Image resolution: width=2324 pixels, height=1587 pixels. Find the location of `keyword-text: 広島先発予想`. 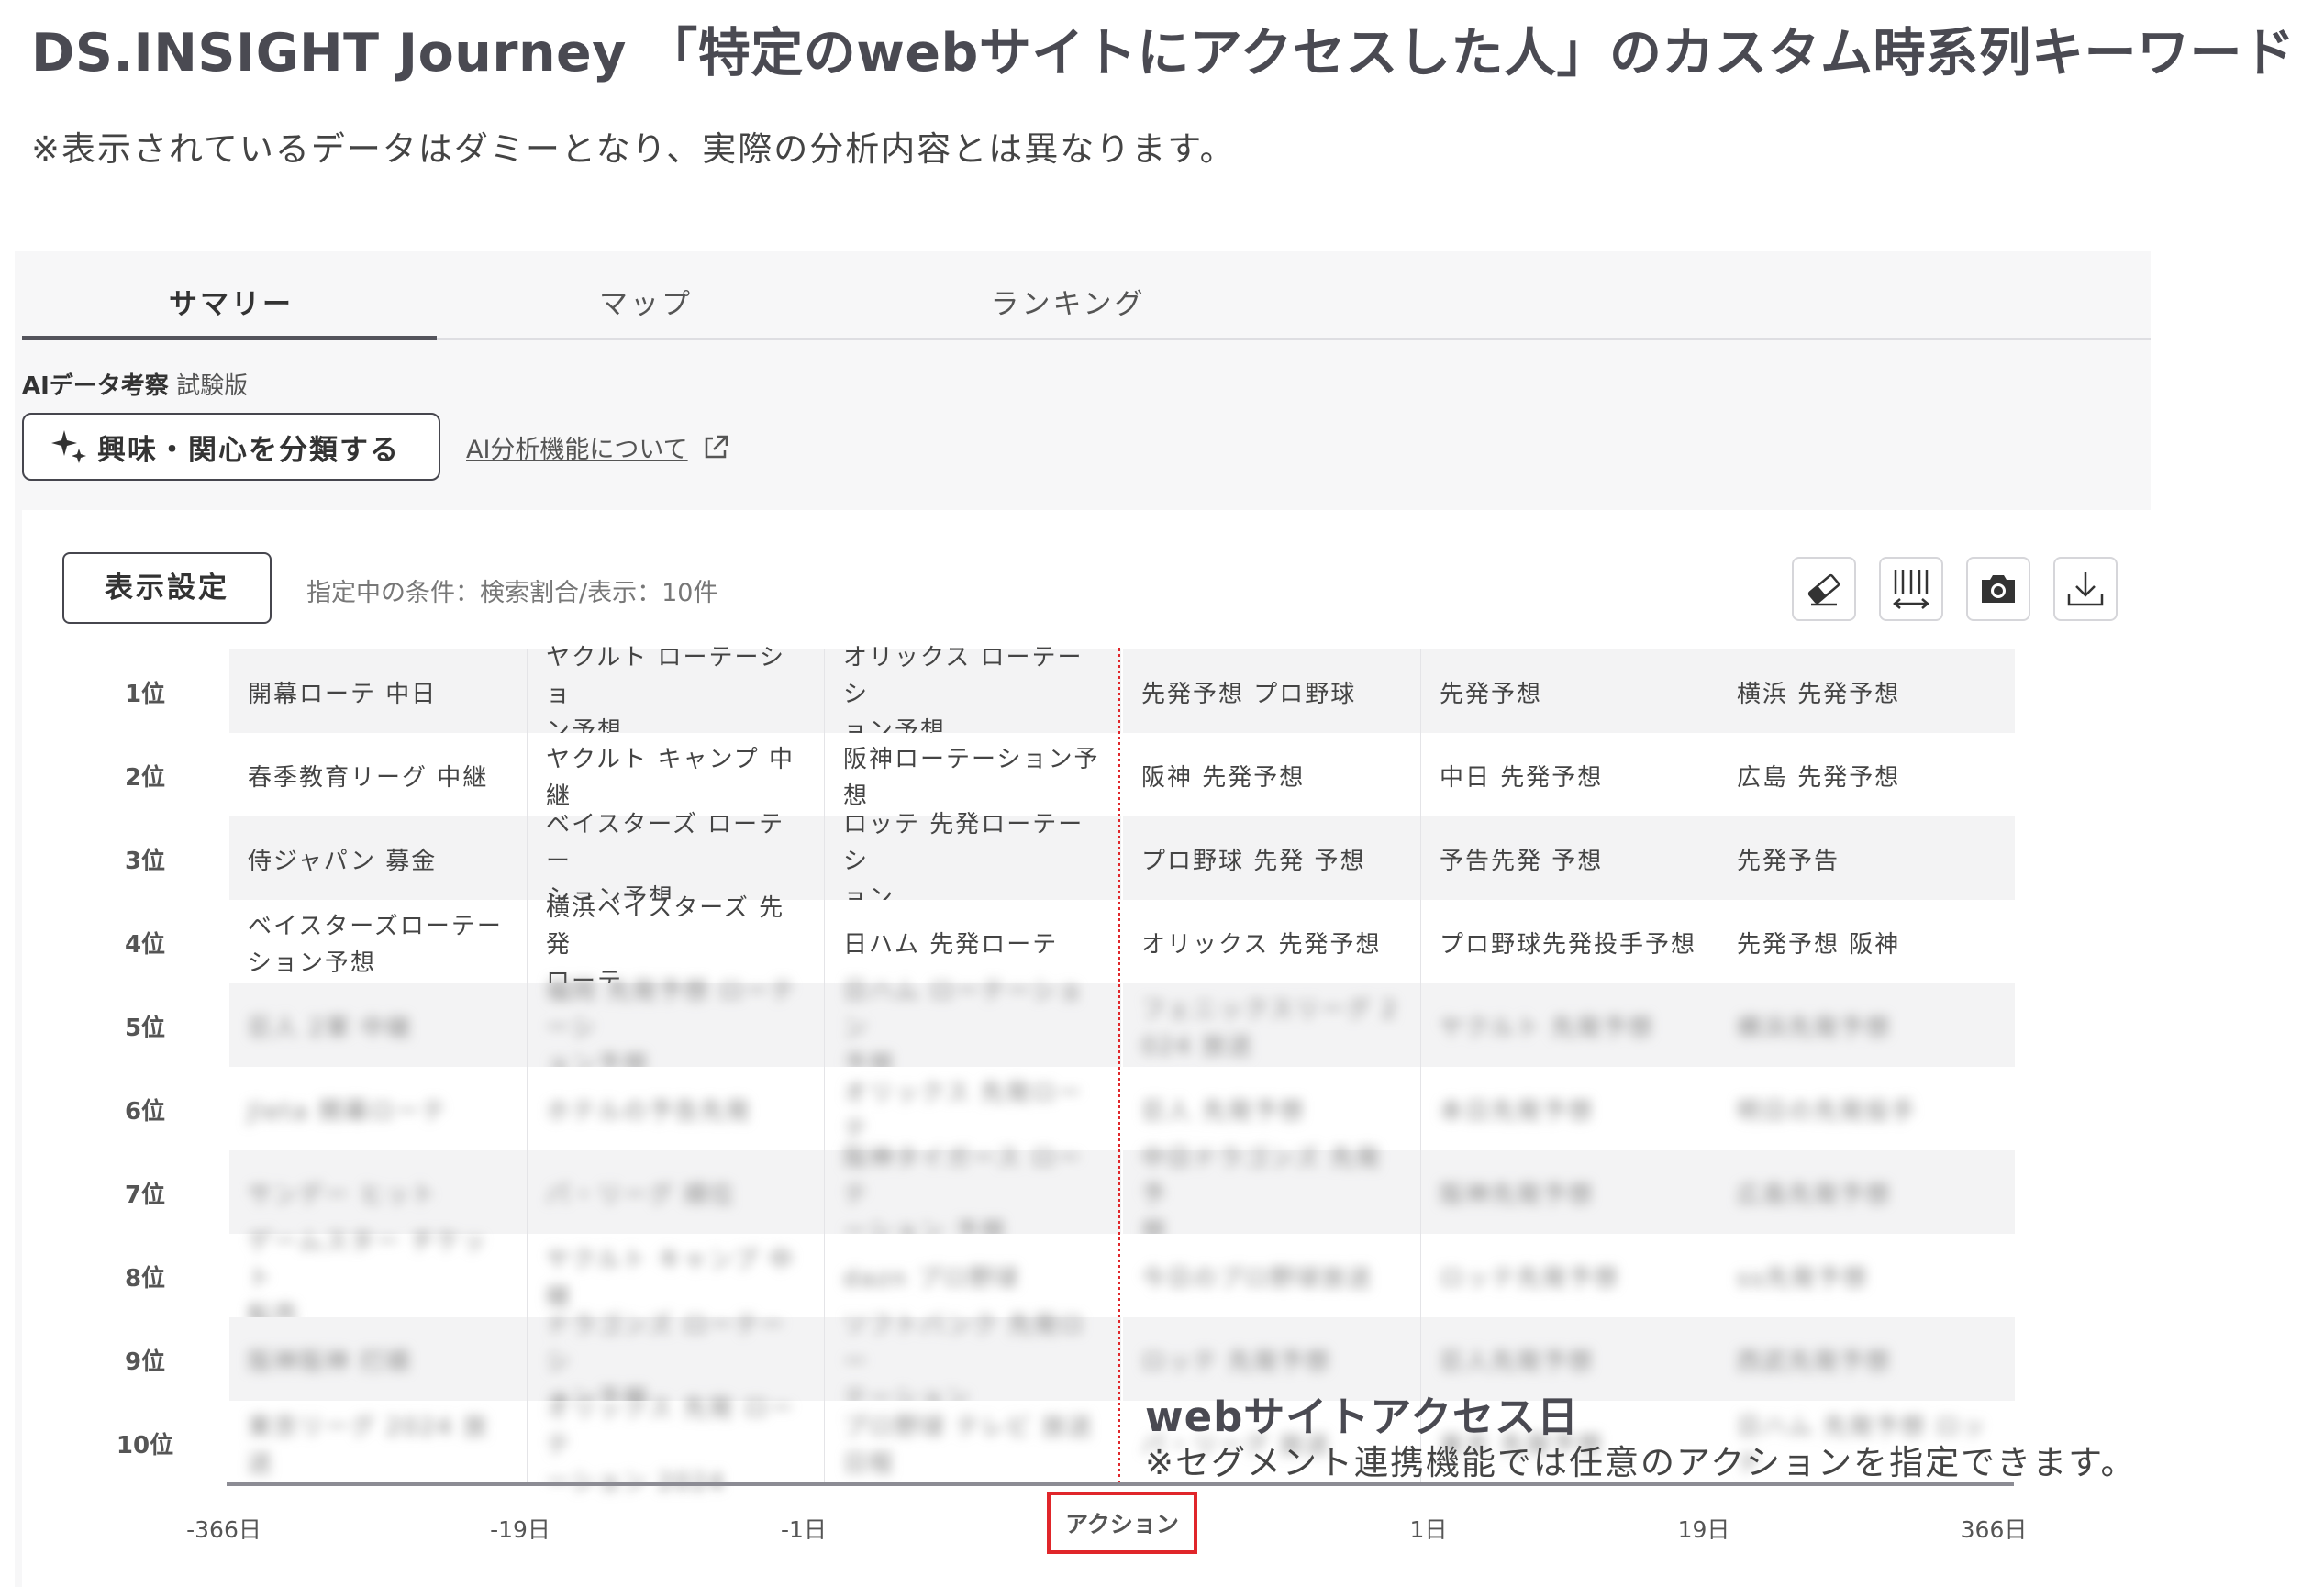

keyword-text: 広島先発予想 is located at coordinates (1815, 1195).